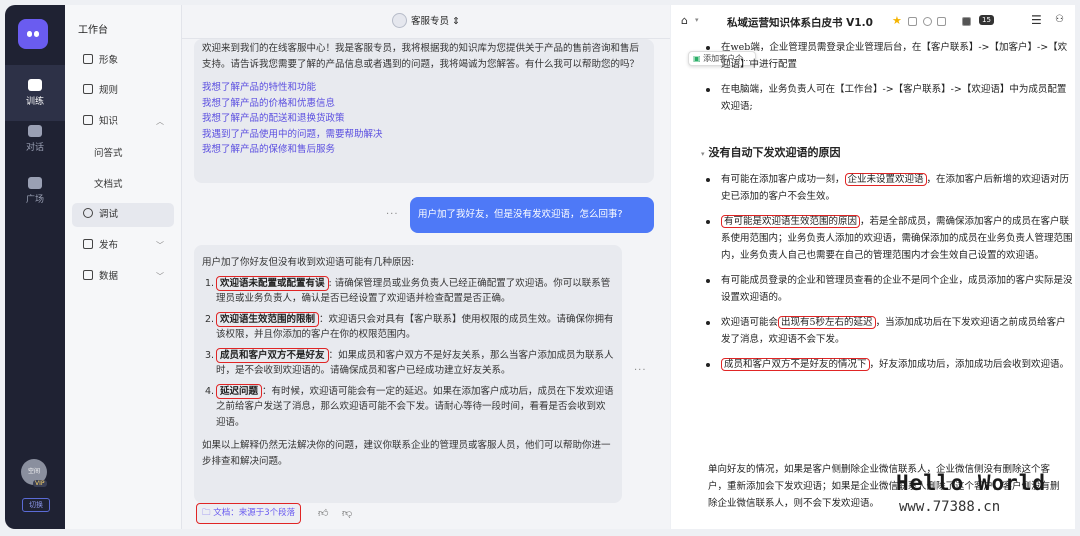 The width and height of the screenshot is (1080, 536). Describe the element at coordinates (408, 514) in the screenshot. I see `answer-footer: 🗀 文档：来源于3个段落 👍︎ 👎︎` at that location.